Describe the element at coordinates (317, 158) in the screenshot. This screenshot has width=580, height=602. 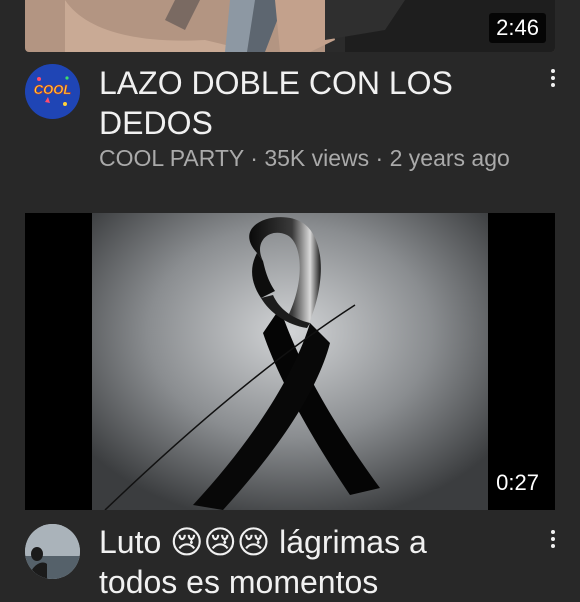
I see `view-count: 35K views` at that location.